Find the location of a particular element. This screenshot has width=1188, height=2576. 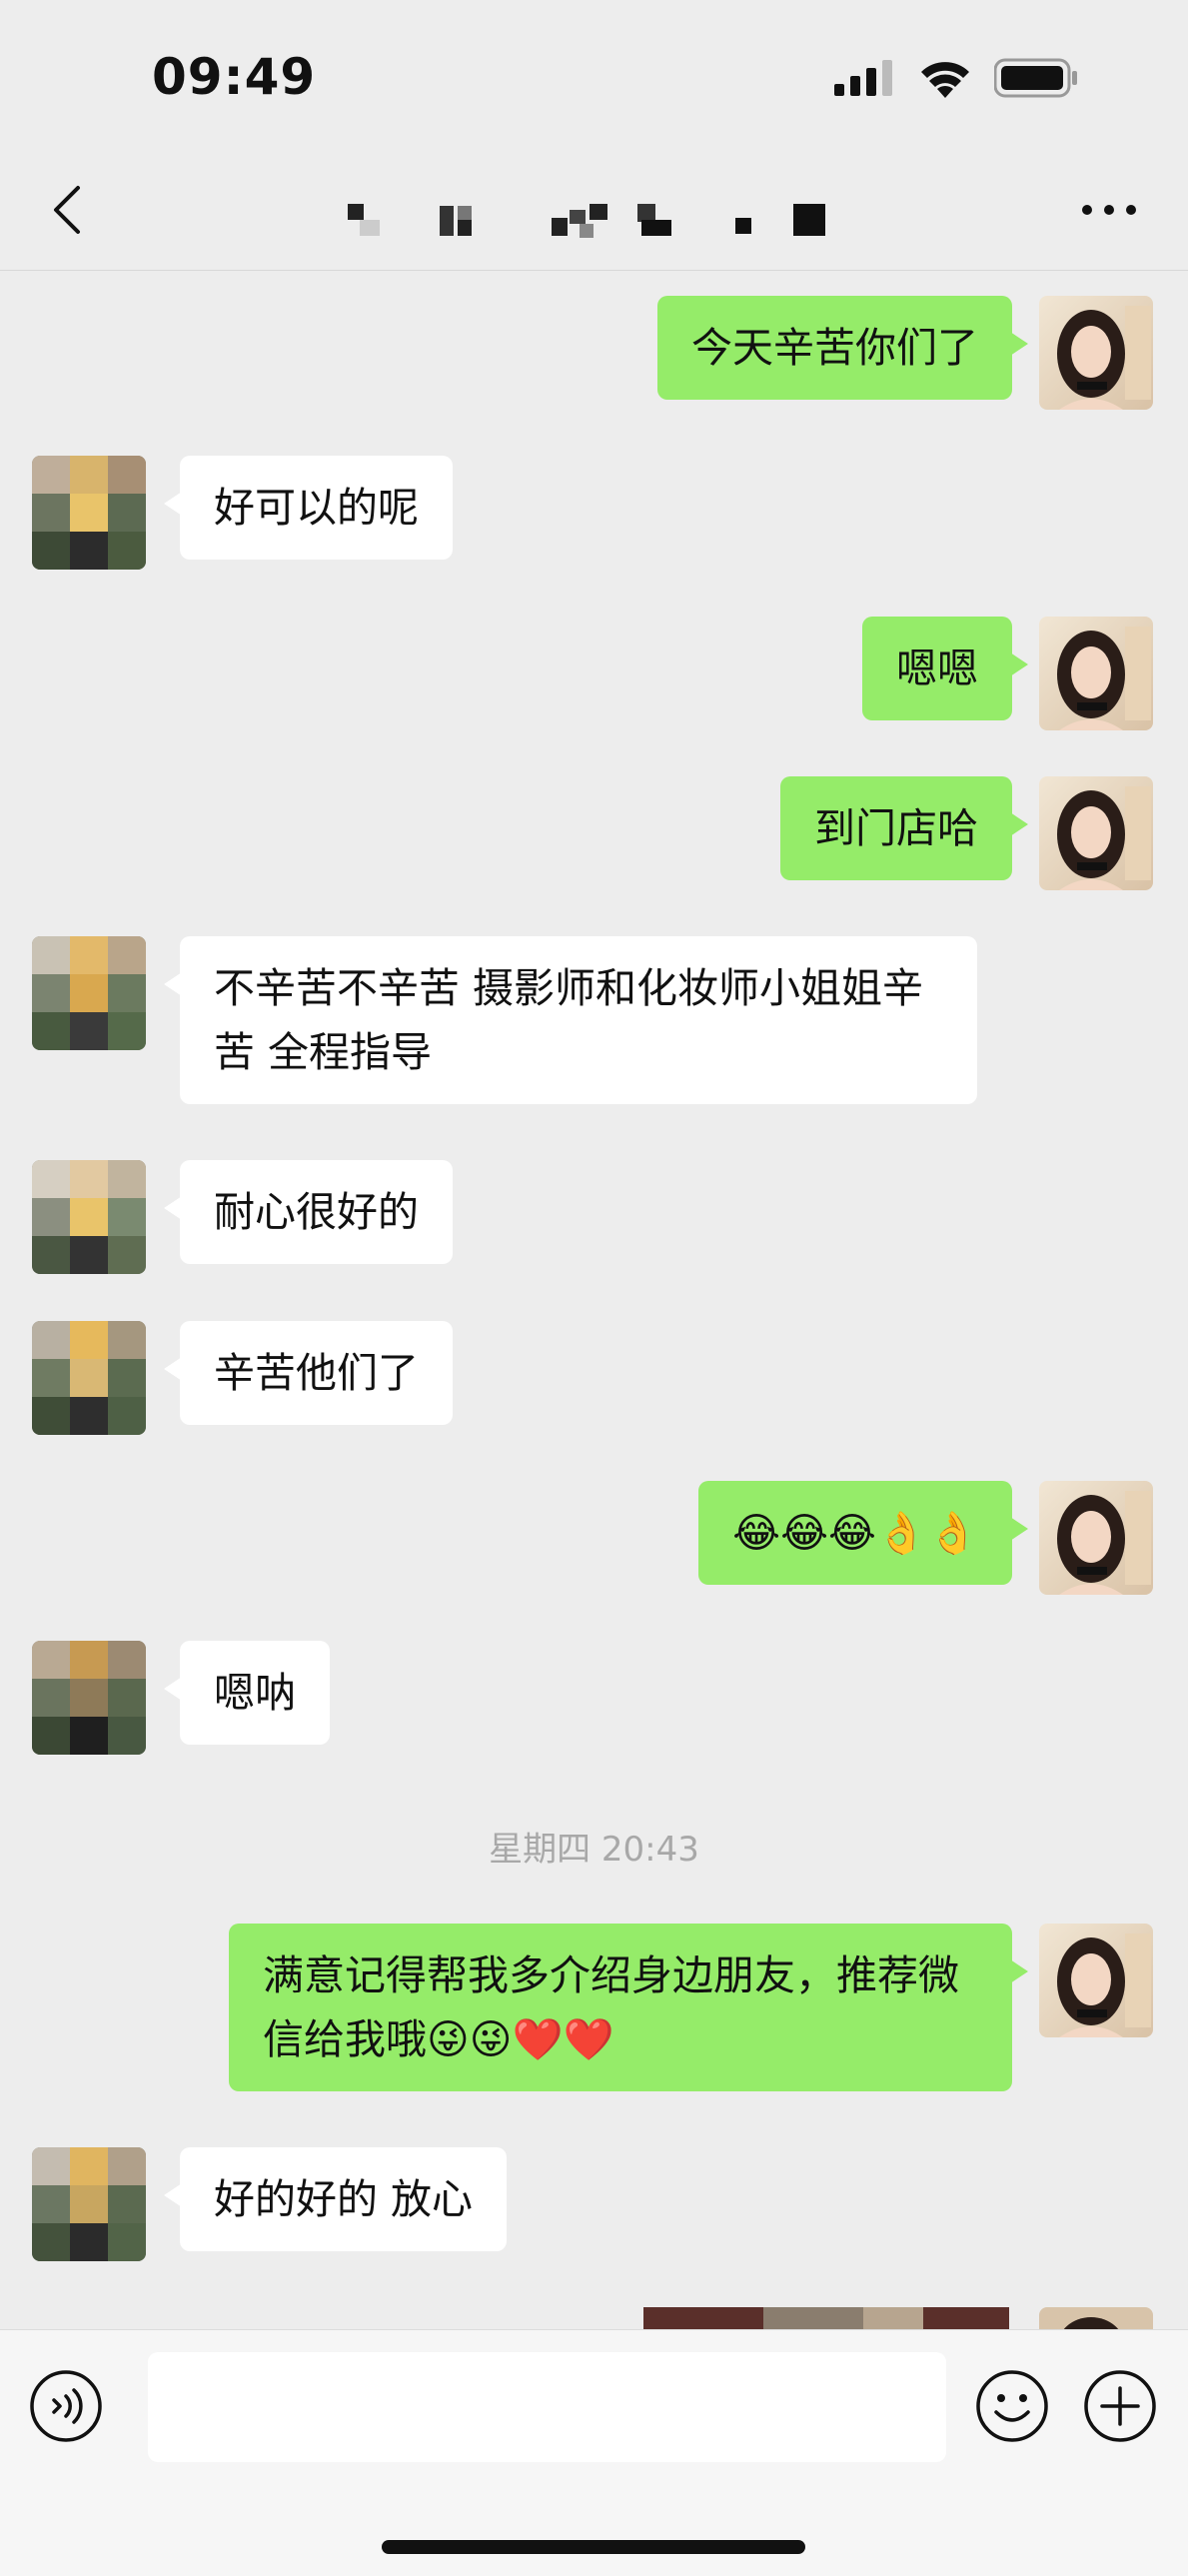

message-bubble: 好的好的 放心 is located at coordinates (335, 2199).